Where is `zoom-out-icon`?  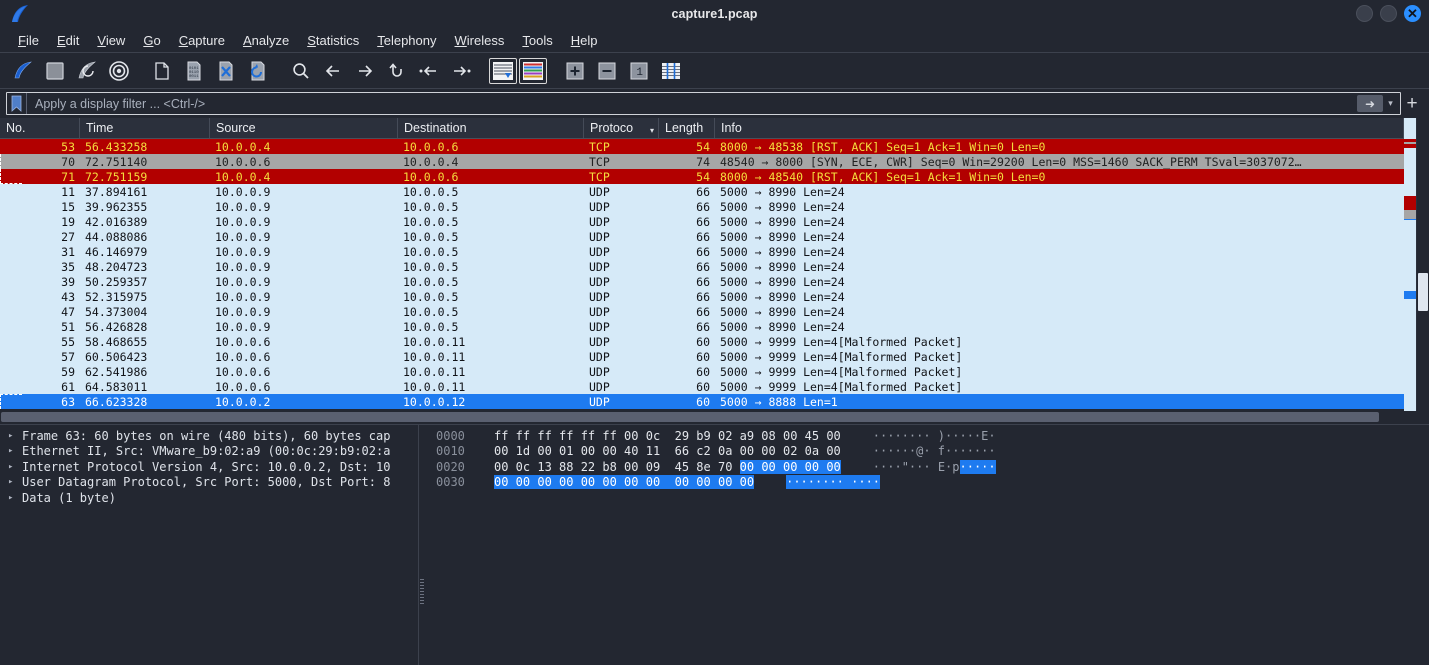 zoom-out-icon is located at coordinates (607, 71).